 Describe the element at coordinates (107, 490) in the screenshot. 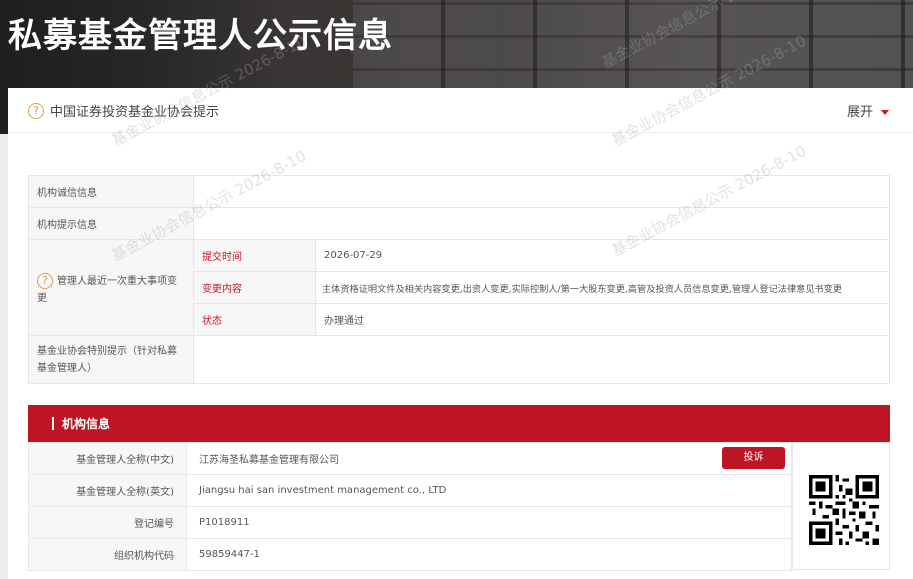

I see `field-label: 基金管理人全称(英文)` at that location.